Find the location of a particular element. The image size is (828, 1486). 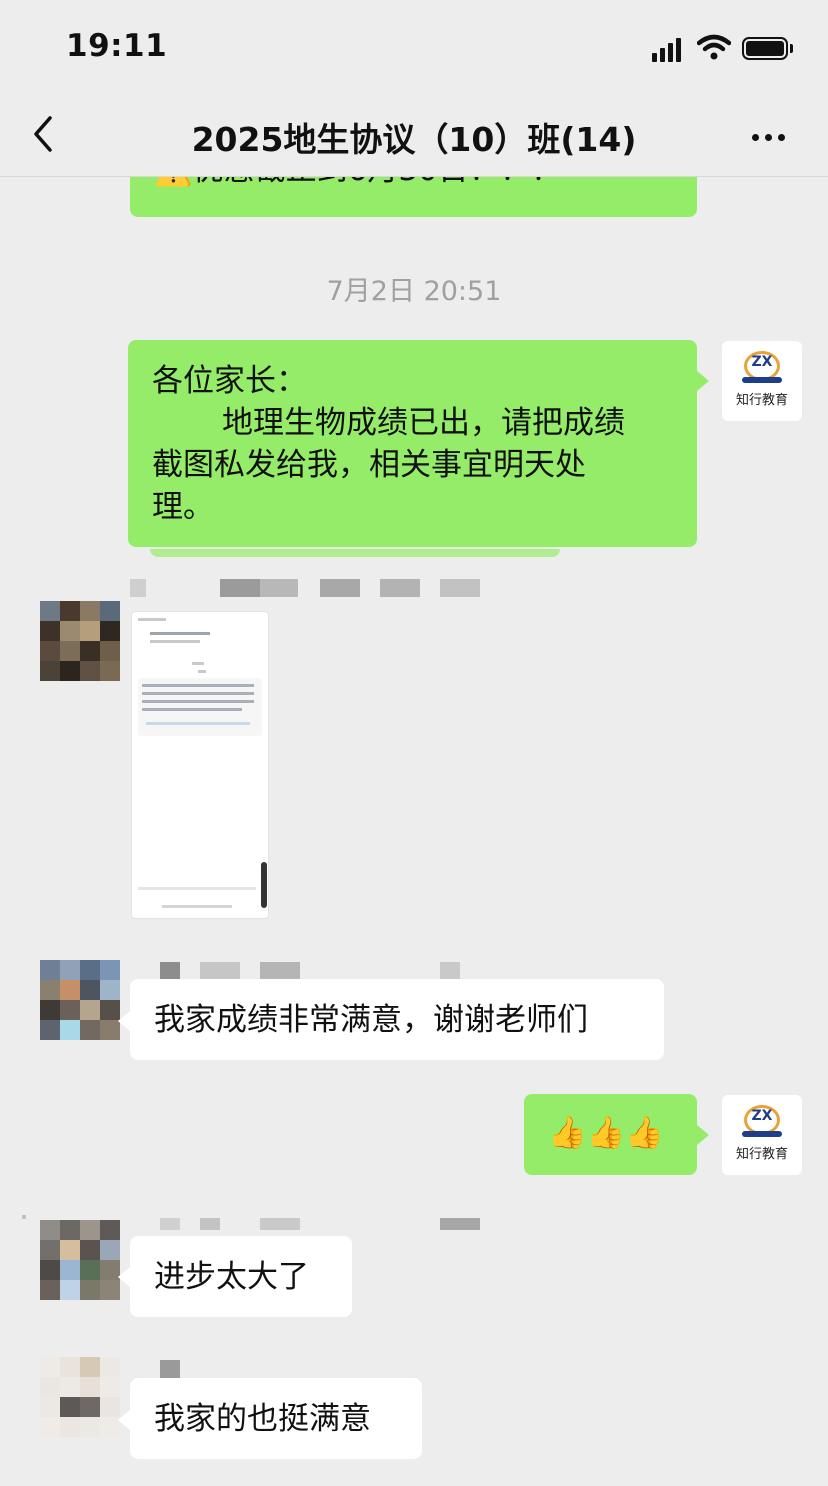

prev-message-bubble: ⚠️优惠截止到6月30日！！！ is located at coordinates (413, 197).